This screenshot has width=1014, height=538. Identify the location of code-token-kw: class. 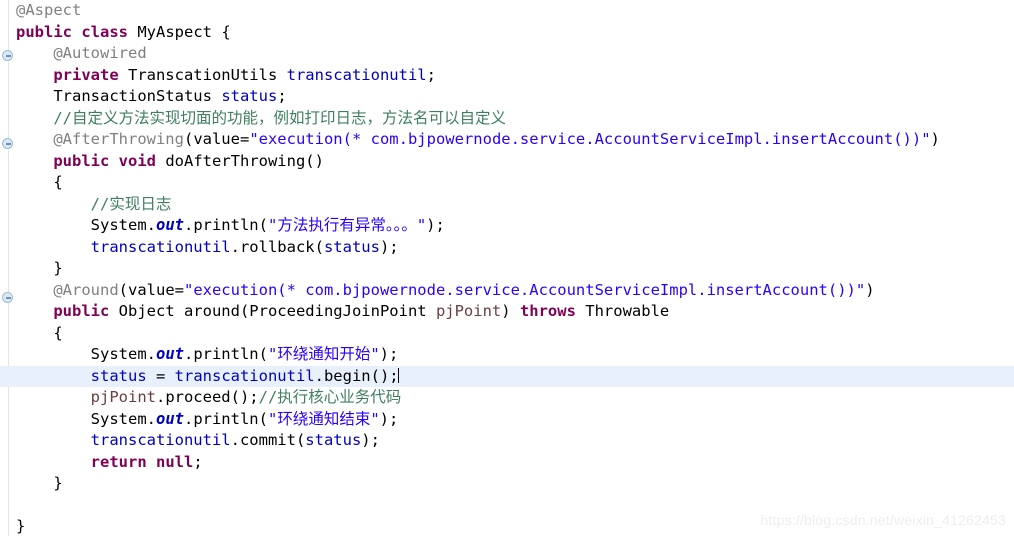
(109, 31).